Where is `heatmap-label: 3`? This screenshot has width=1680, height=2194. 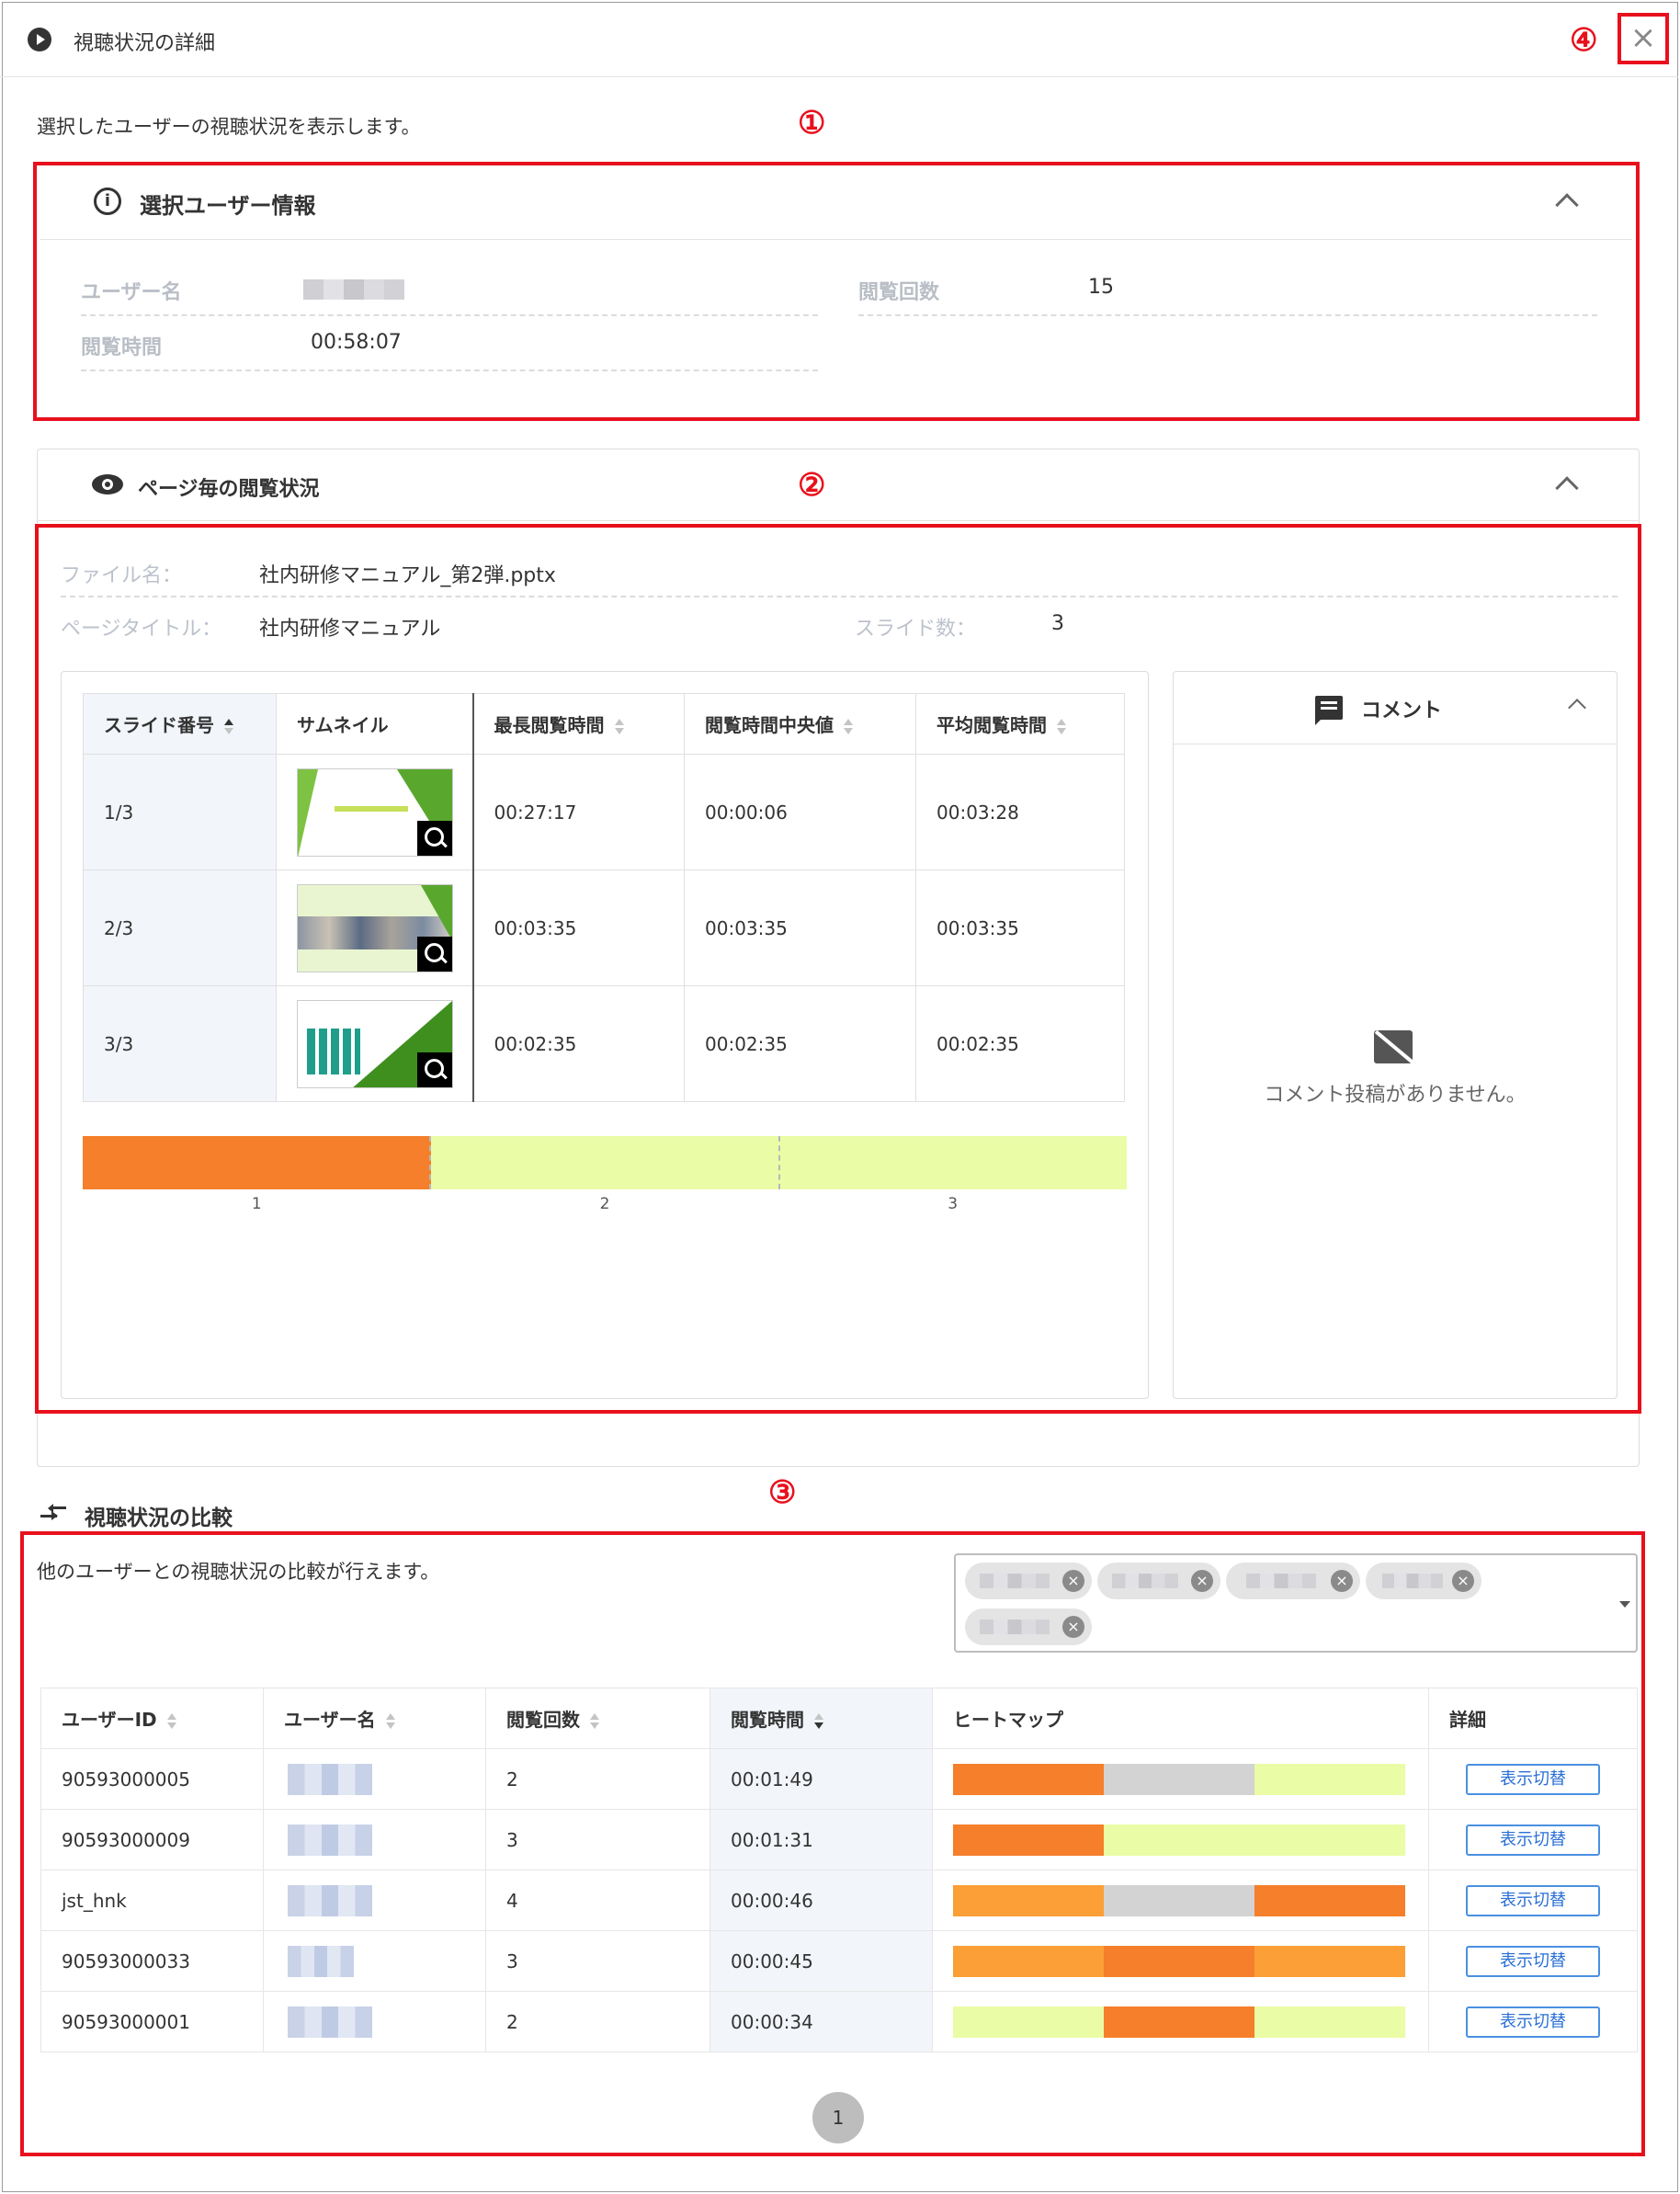
heatmap-label: 3 is located at coordinates (953, 1204).